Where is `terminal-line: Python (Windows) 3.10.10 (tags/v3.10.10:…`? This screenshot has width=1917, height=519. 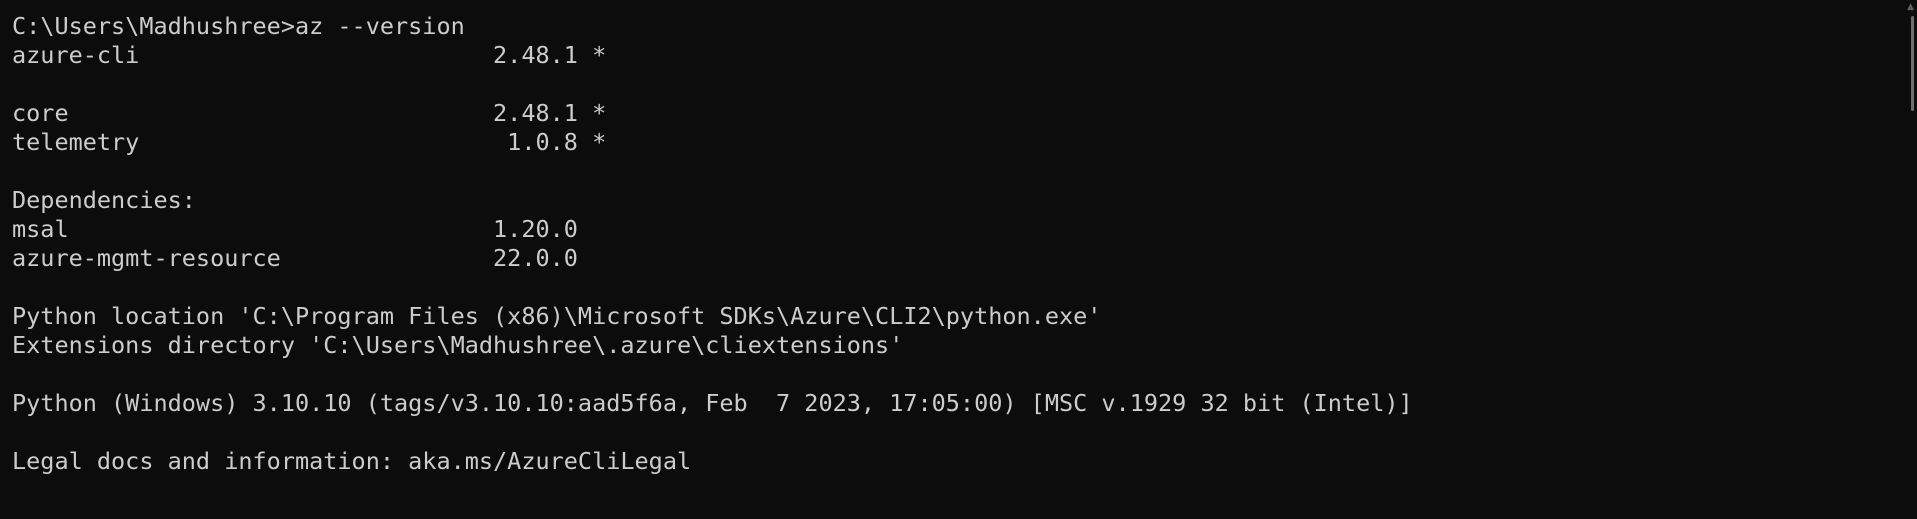 terminal-line: Python (Windows) 3.10.10 (tags/v3.10.10:… is located at coordinates (712, 403).